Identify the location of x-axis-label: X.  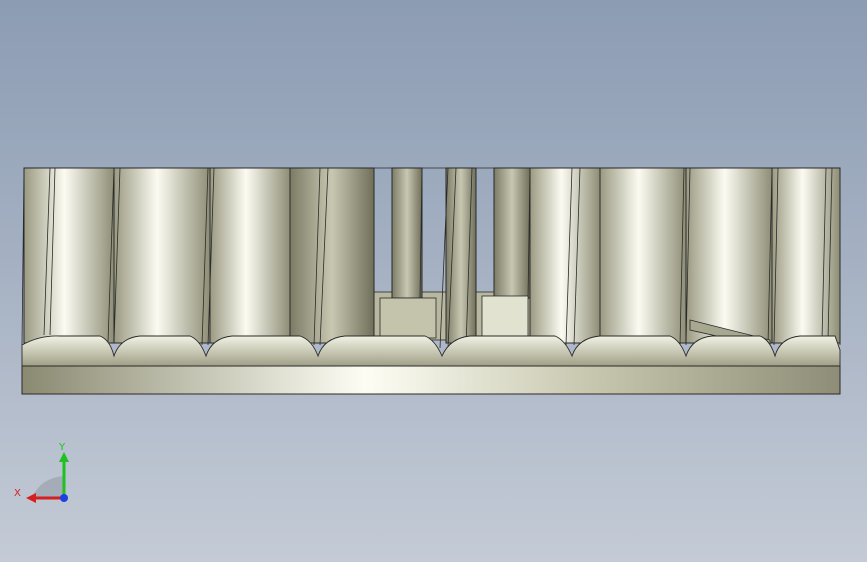
(17, 493).